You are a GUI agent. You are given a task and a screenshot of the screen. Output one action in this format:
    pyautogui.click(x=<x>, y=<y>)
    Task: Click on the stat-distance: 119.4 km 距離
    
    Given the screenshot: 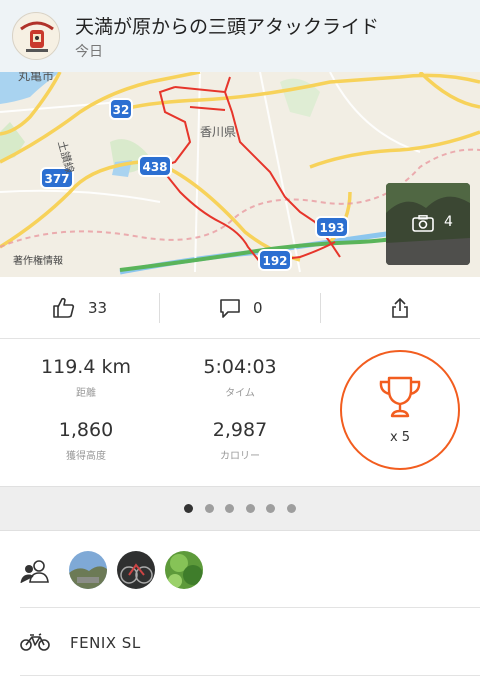 What is the action you would take?
    pyautogui.click(x=86, y=377)
    